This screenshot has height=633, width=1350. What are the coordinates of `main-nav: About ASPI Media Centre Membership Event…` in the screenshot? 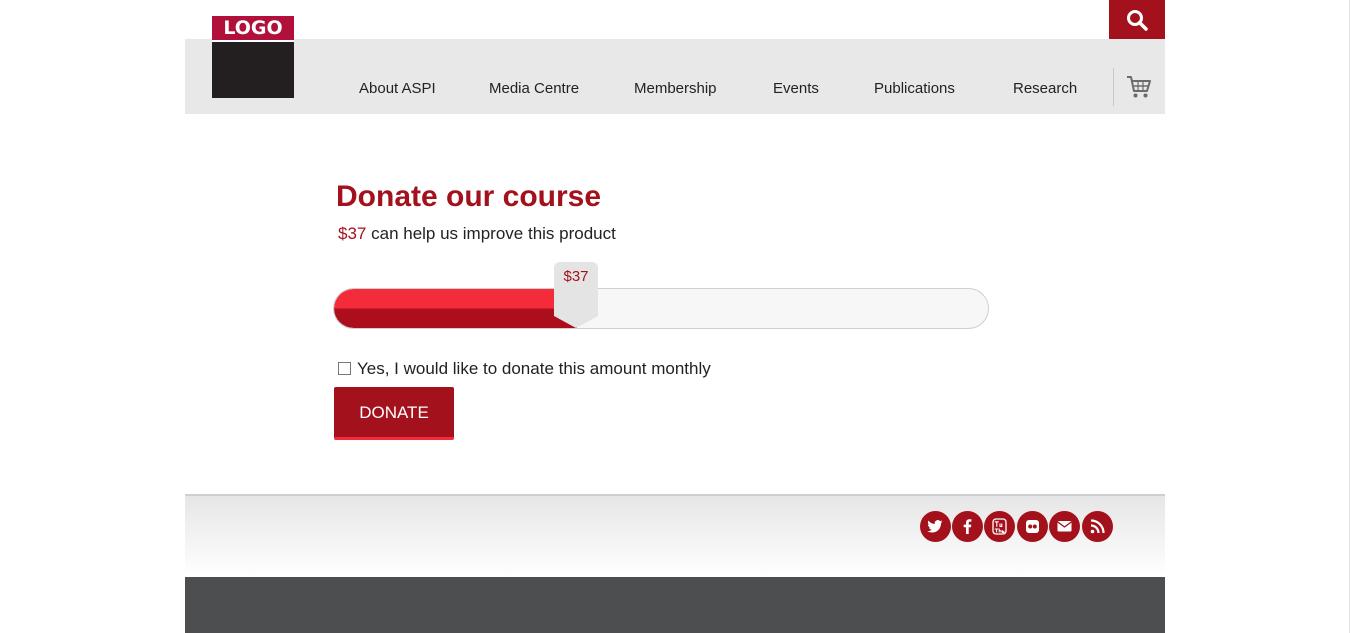 It's located at (675, 76).